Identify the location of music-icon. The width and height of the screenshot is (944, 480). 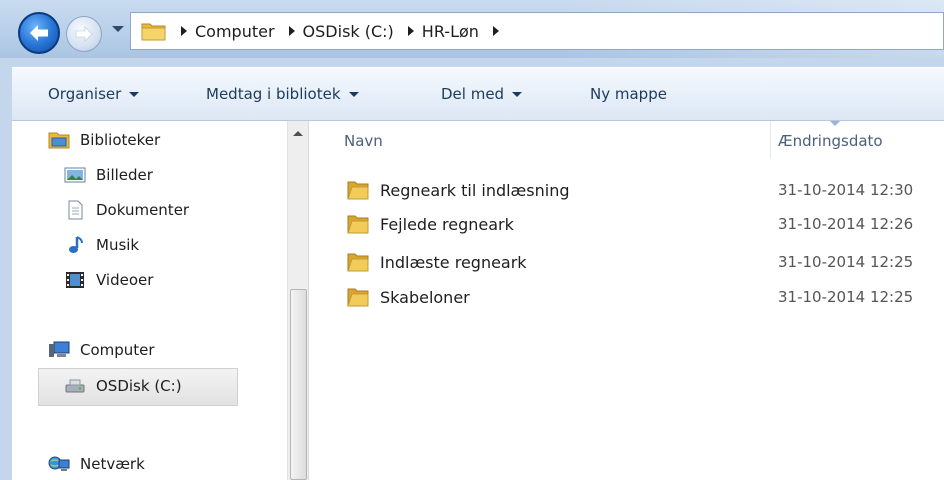
(75, 245).